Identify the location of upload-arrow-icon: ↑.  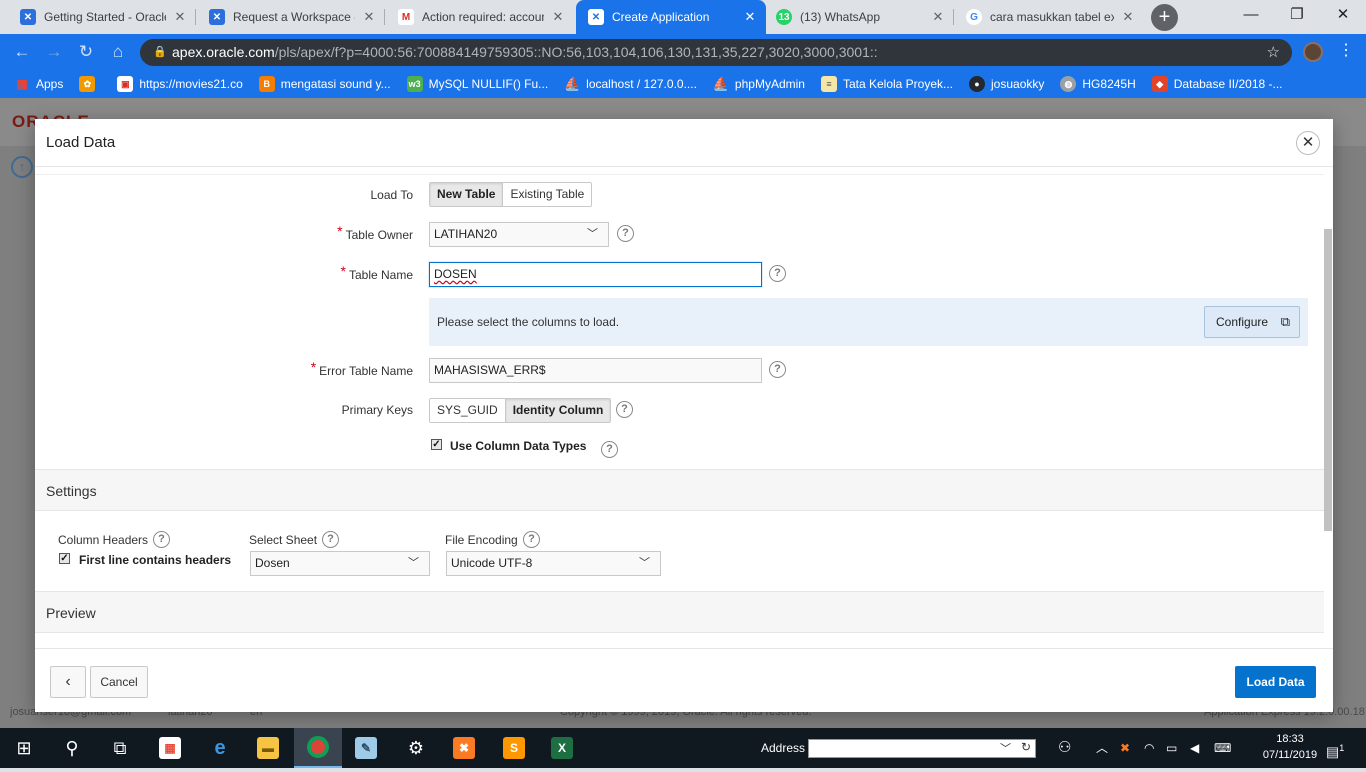
(22, 167).